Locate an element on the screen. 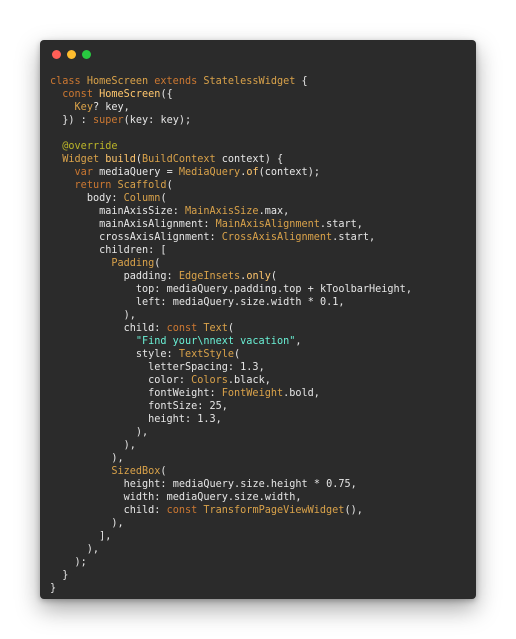  code-token: TransformPageViewWidget is located at coordinates (274, 510).